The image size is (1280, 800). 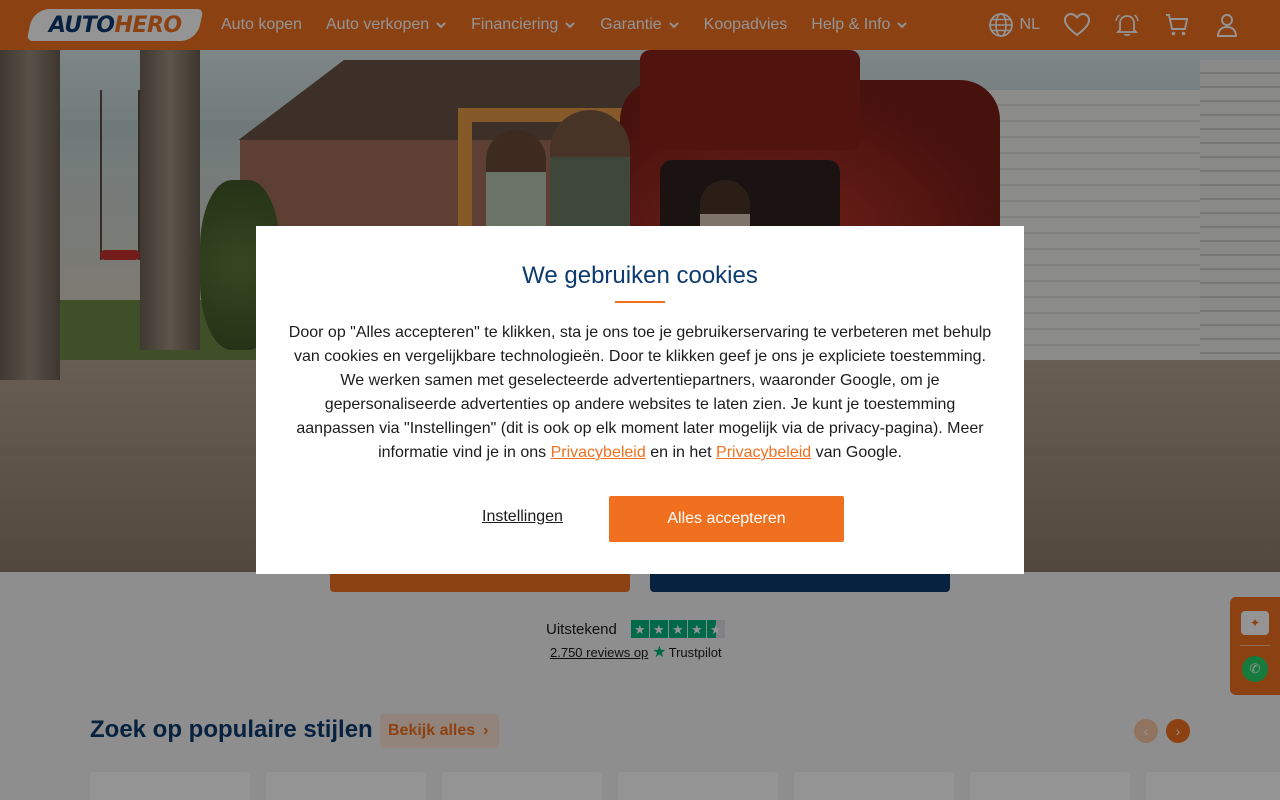 I want to click on cookie-dialog-actions: Instellingen Alles accepteren, so click(x=640, y=519).